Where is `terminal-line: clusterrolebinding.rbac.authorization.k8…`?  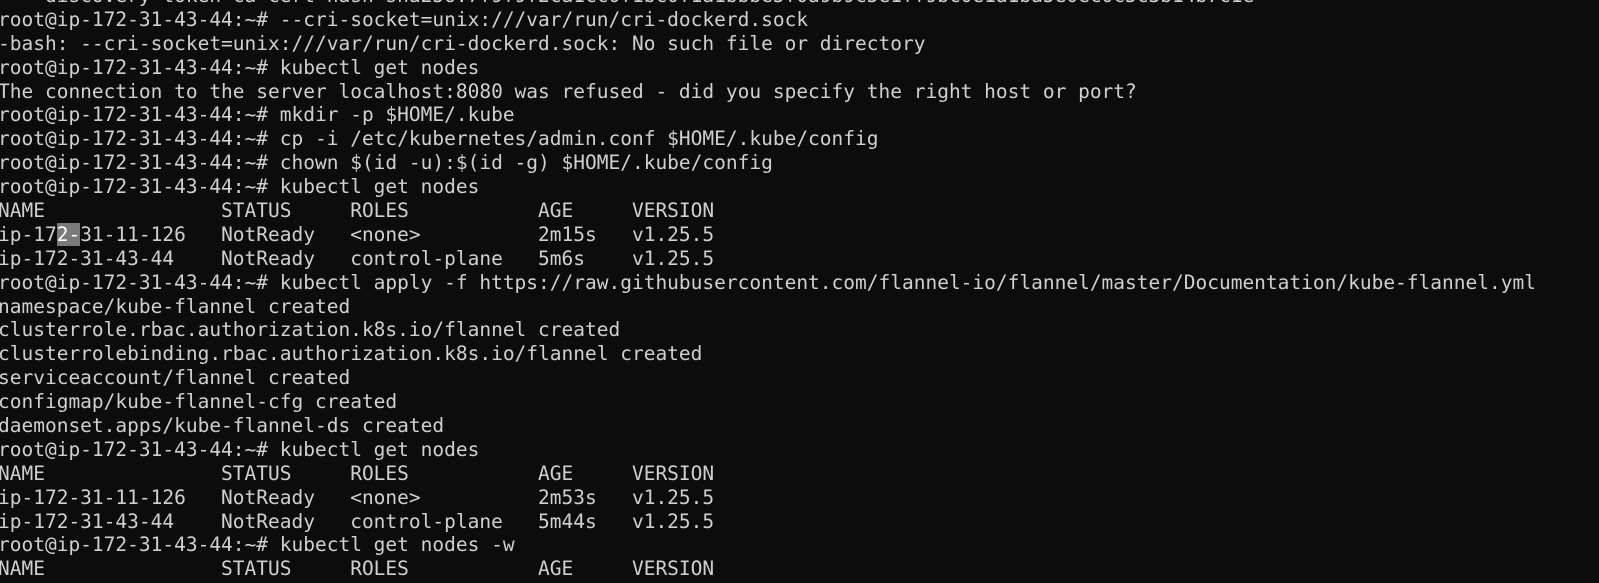
terminal-line: clusterrolebinding.rbac.authorization.k8… is located at coordinates (351, 354).